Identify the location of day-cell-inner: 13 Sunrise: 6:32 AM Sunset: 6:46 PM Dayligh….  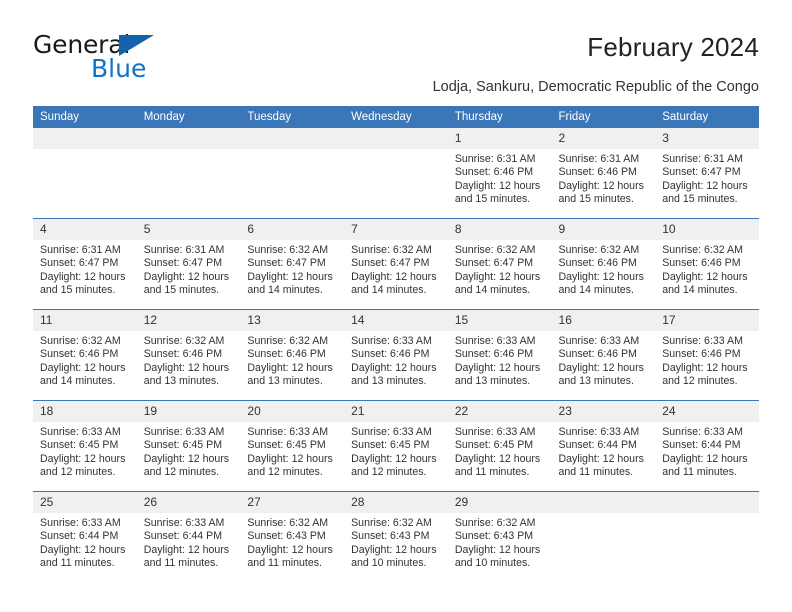
(292, 355).